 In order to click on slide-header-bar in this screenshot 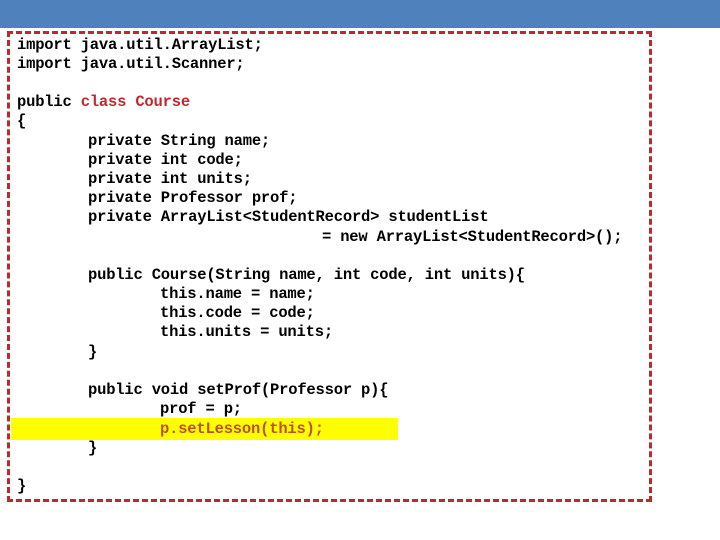, I will do `click(360, 14)`.